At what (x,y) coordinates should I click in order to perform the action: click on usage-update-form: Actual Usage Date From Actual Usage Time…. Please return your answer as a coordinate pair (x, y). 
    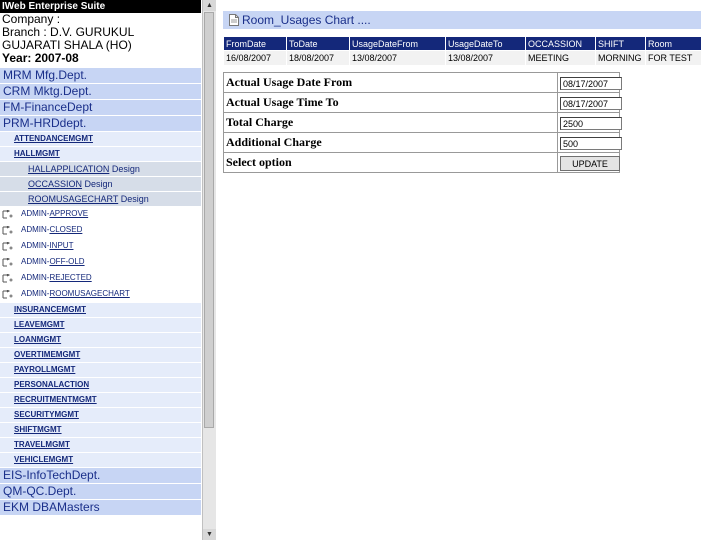
    Looking at the image, I should click on (422, 122).